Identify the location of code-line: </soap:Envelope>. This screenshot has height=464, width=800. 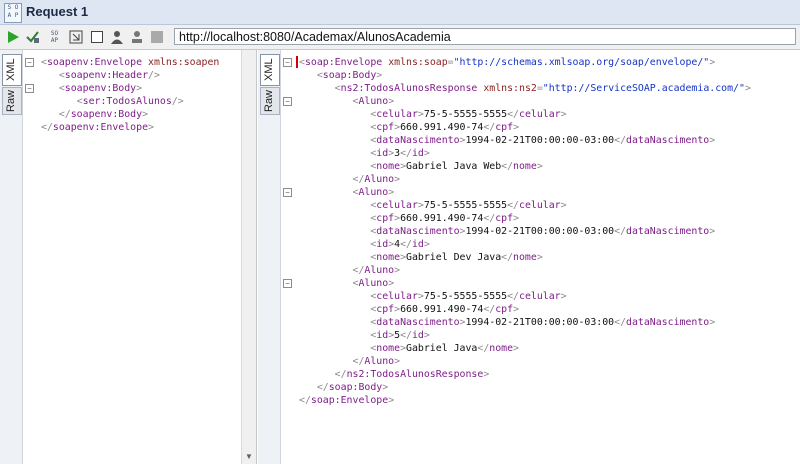
(346, 400).